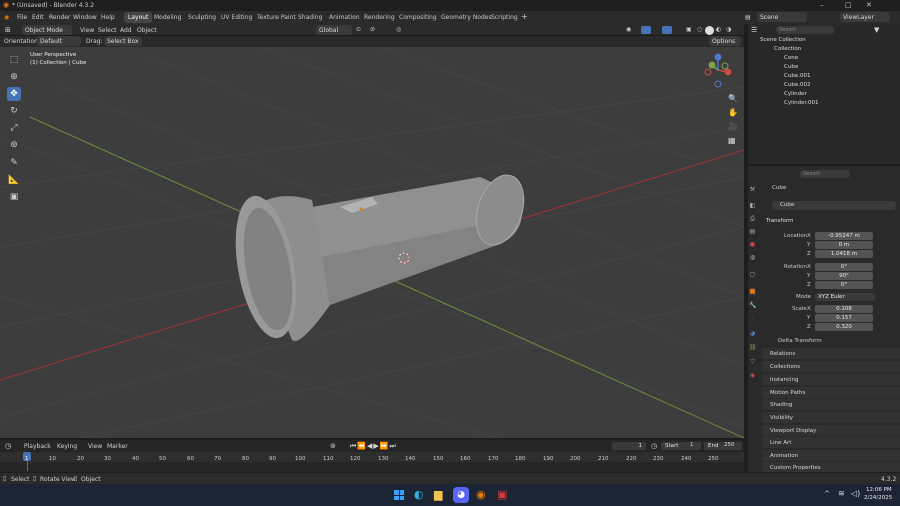 This screenshot has width=900, height=506. What do you see at coordinates (276, 17) in the screenshot?
I see `tab-texture-paint: Texture Paint` at bounding box center [276, 17].